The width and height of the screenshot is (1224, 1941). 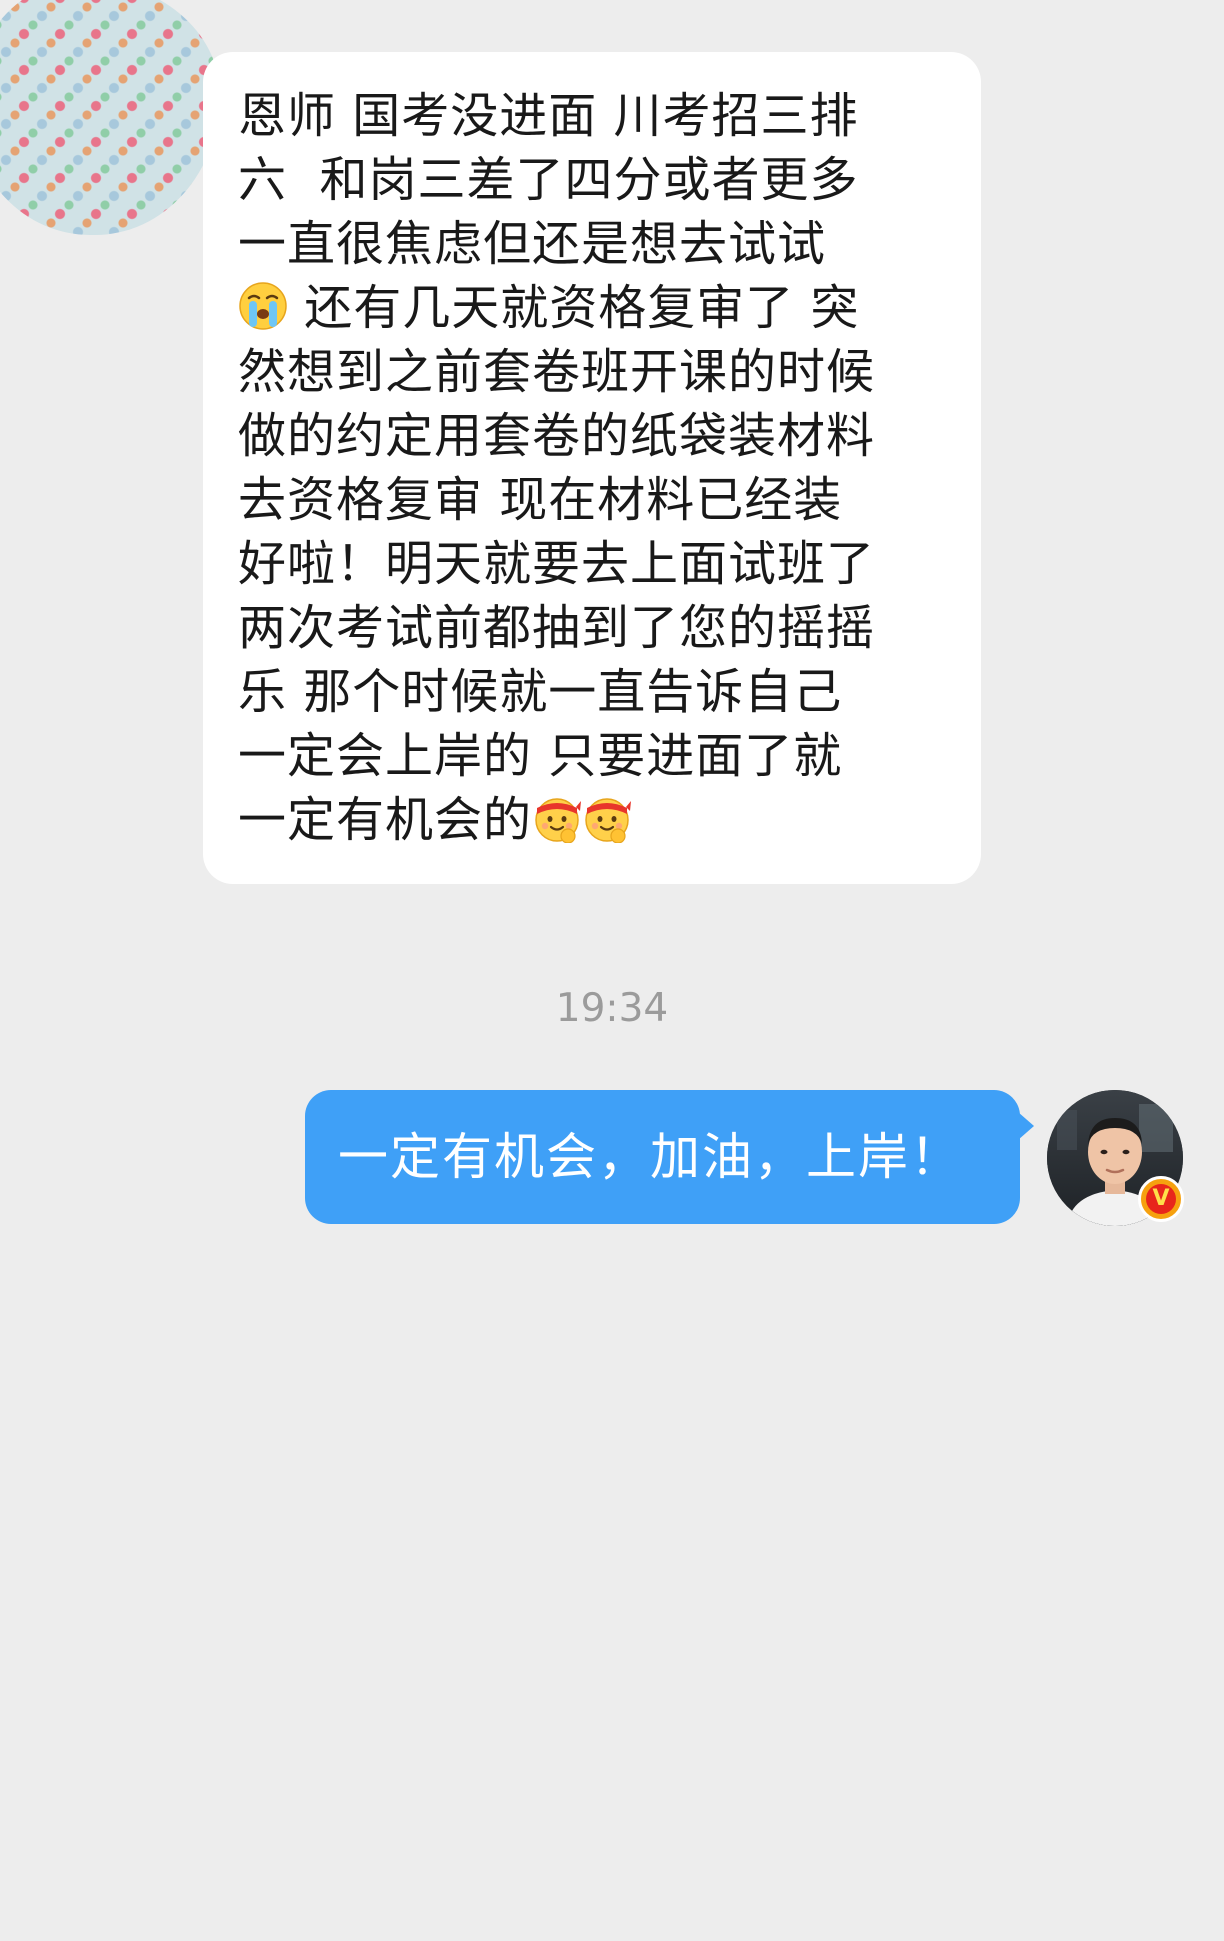 I want to click on message-line: 恩师 国考没进面 川考招三排, so click(x=548, y=116).